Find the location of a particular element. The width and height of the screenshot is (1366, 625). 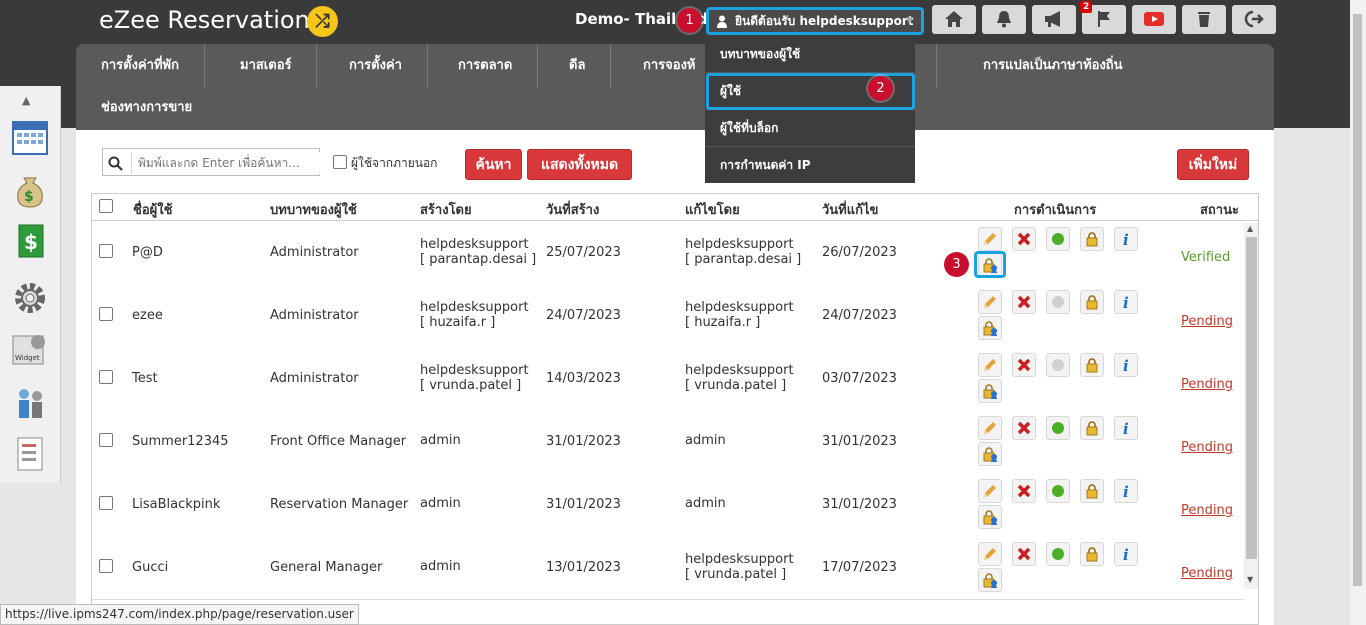

col-role: บทบาทของผู้ใช้ is located at coordinates (313, 209).